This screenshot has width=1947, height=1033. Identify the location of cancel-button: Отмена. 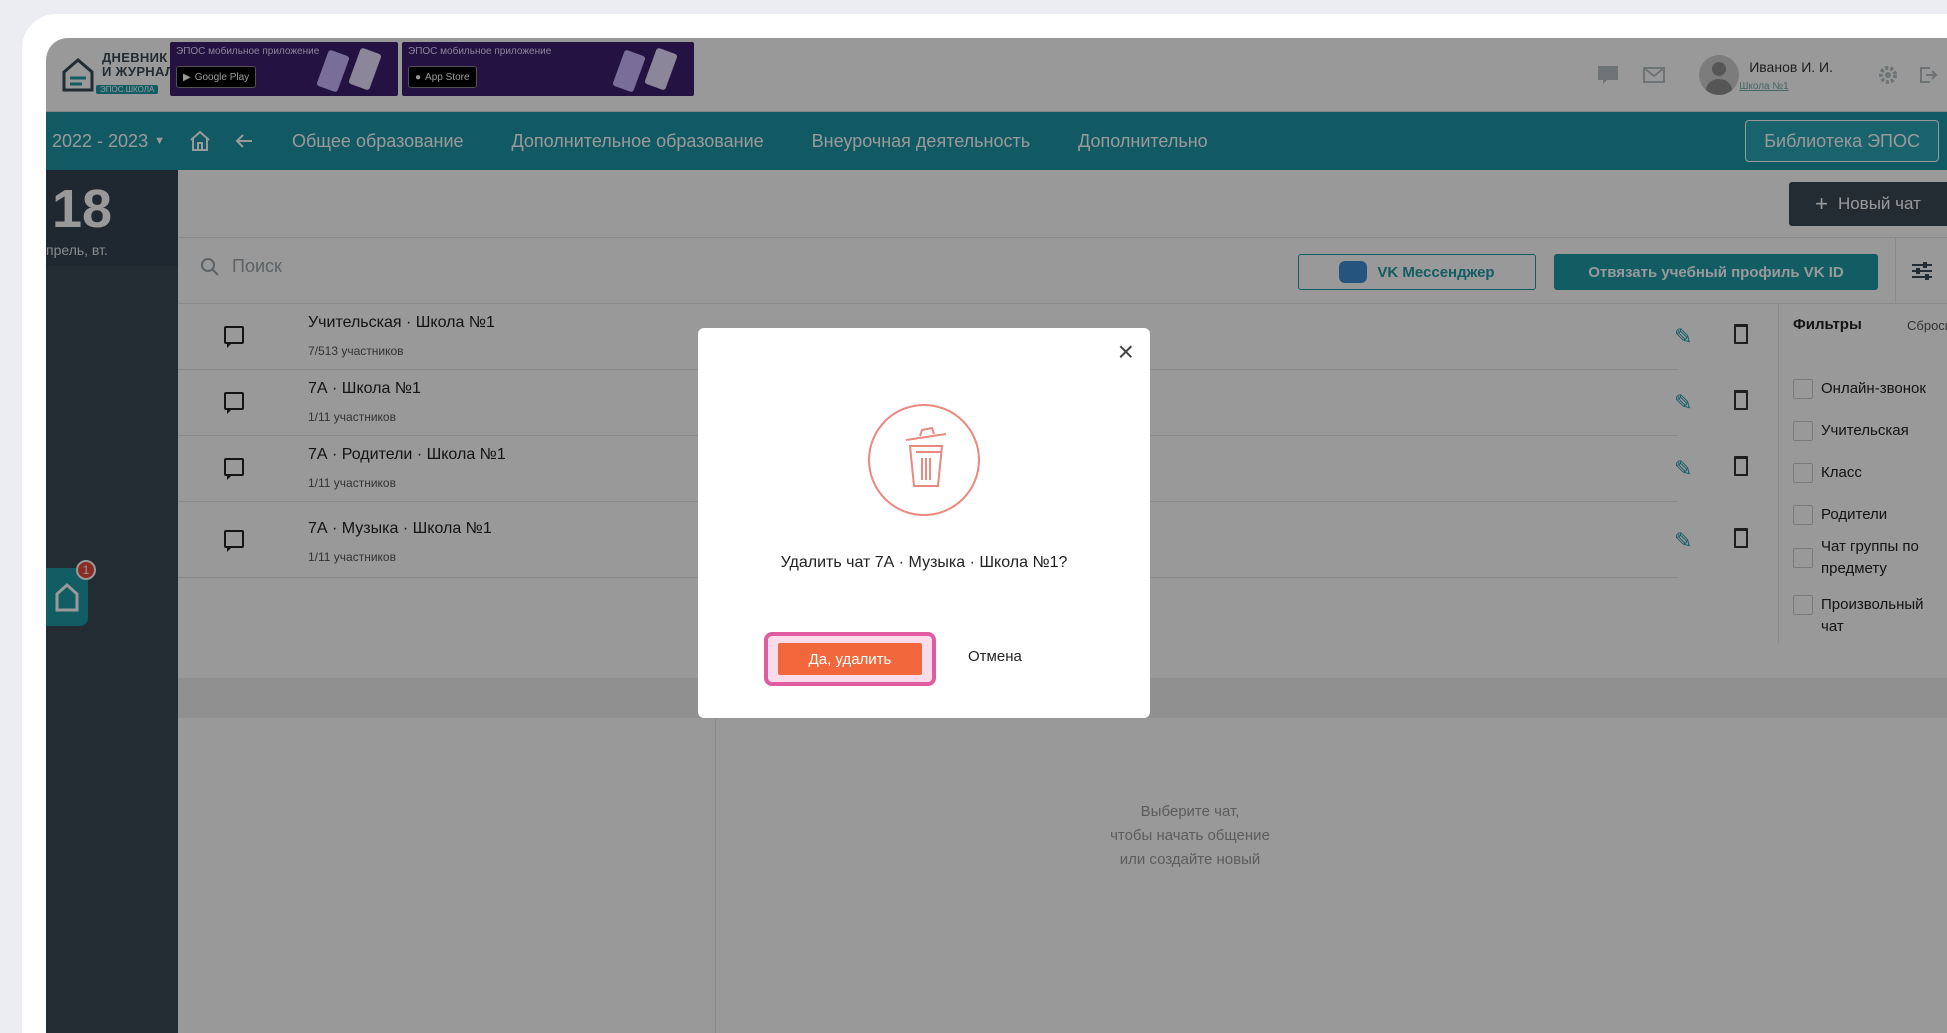
(995, 656).